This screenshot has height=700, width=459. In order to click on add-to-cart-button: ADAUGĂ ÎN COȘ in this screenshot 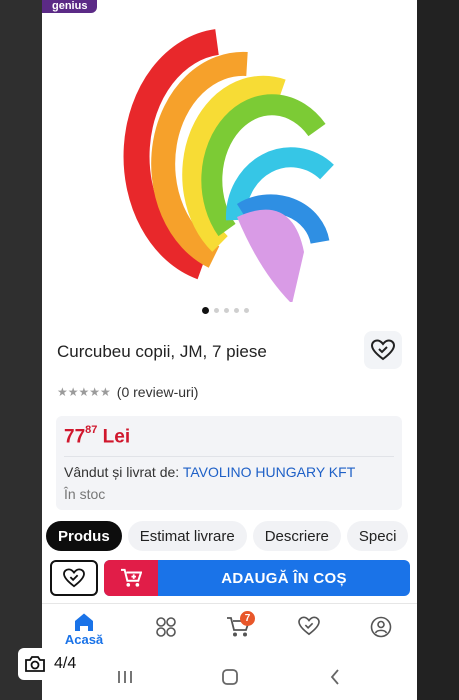, I will do `click(257, 578)`.